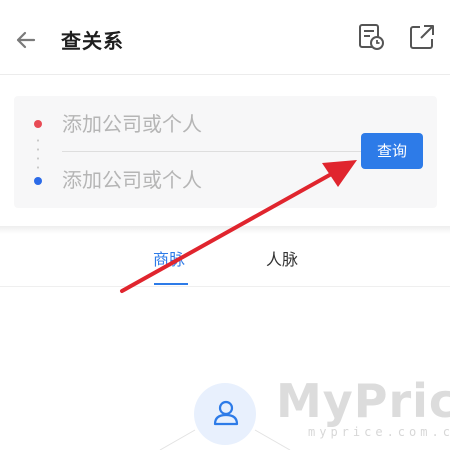  What do you see at coordinates (363, 401) in the screenshot?
I see `watermark-logo: MyPrice` at bounding box center [363, 401].